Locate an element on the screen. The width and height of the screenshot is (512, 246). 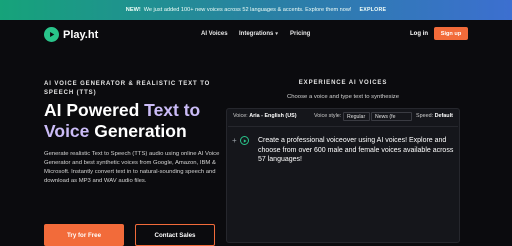
nav-integrations: Integrations ▾ is located at coordinates (258, 34).